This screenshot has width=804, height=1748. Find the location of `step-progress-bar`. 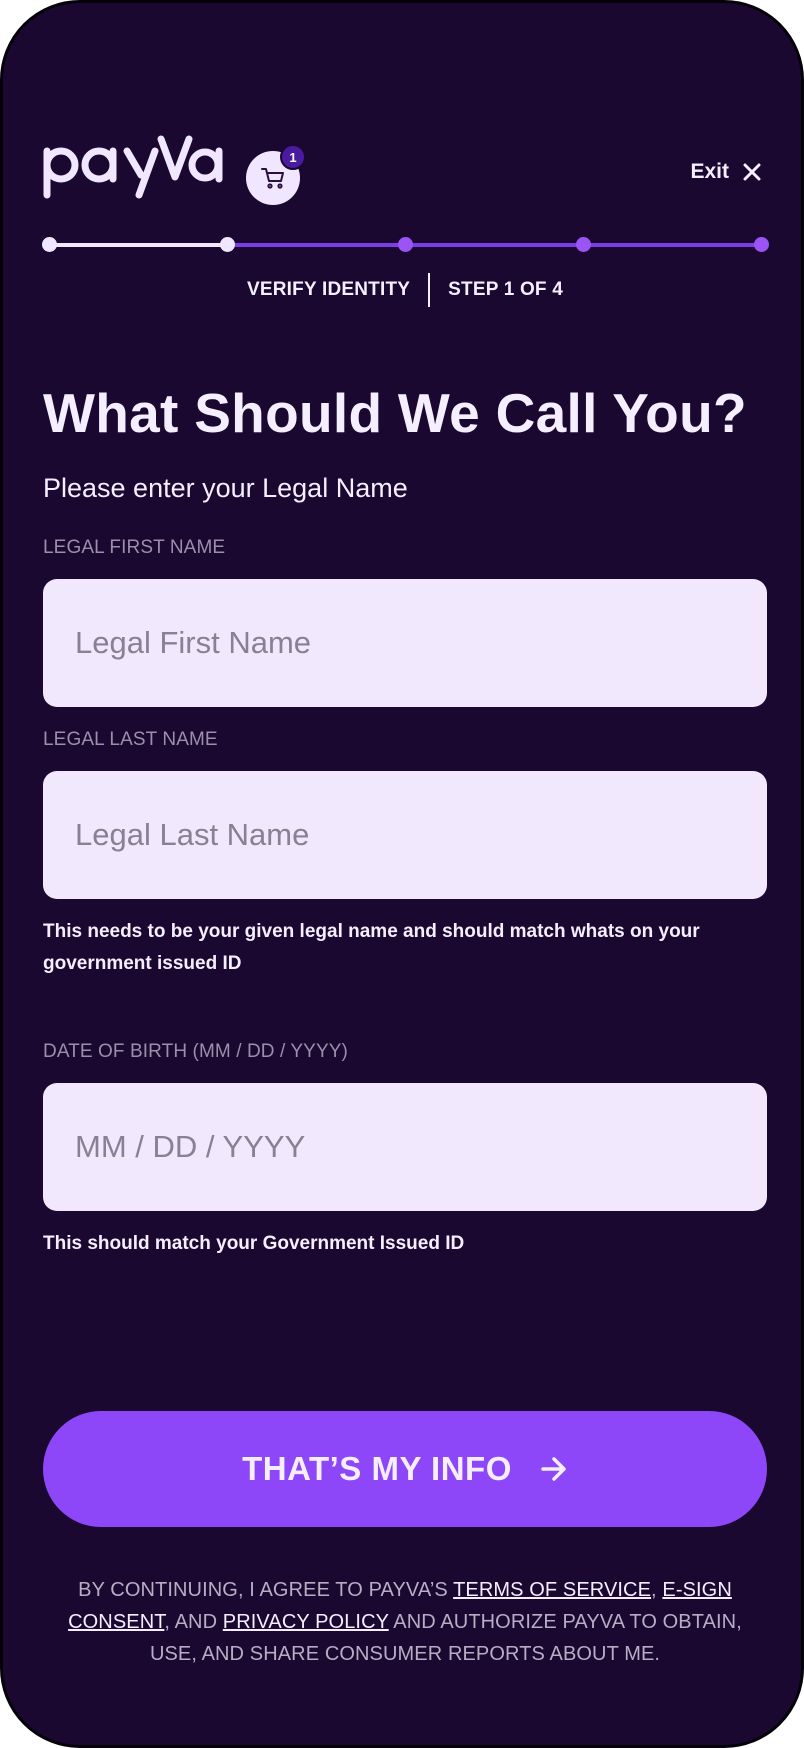

step-progress-bar is located at coordinates (405, 244).